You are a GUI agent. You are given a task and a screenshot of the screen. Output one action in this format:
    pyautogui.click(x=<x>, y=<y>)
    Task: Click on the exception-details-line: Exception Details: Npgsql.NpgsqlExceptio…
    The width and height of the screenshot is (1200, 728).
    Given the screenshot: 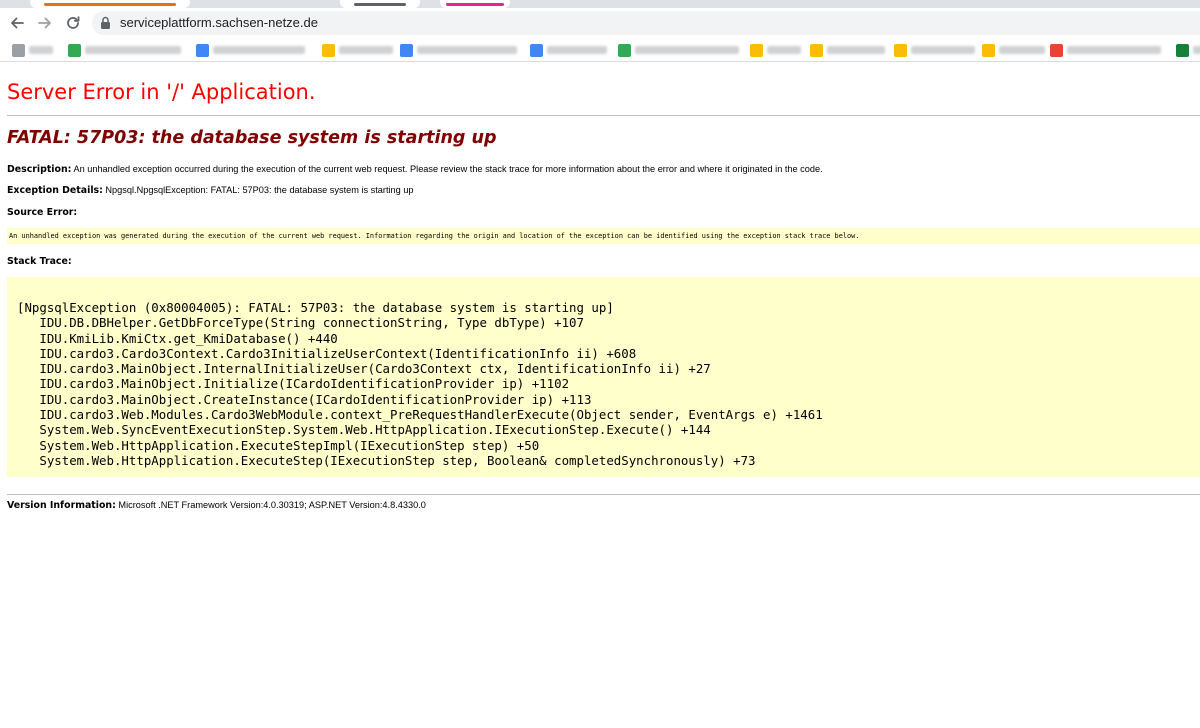 What is the action you would take?
    pyautogui.click(x=210, y=190)
    